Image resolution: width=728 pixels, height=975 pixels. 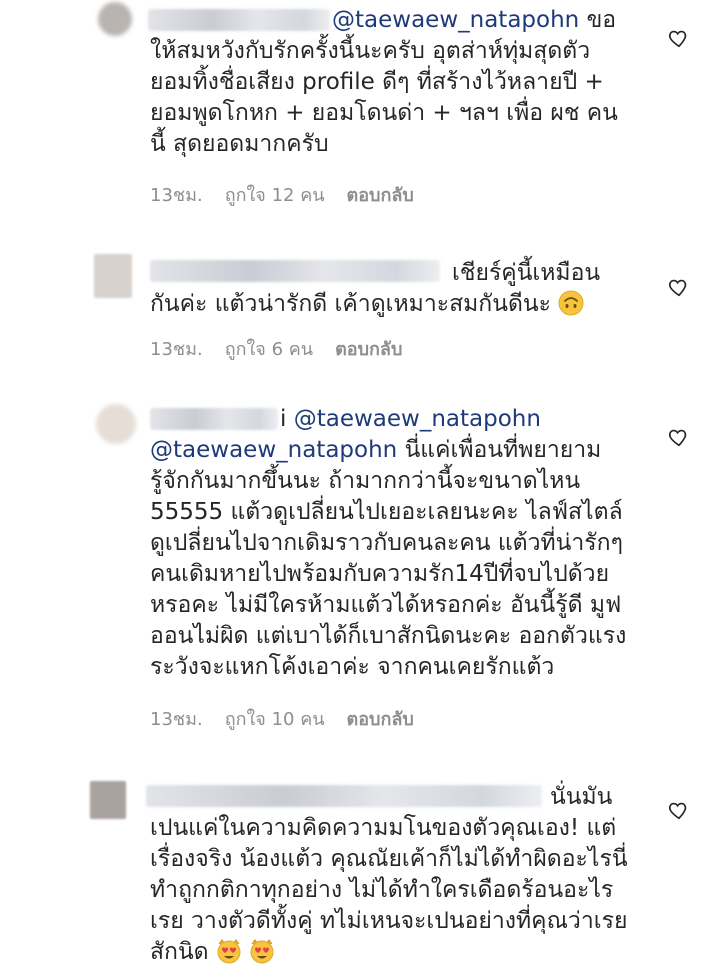 What do you see at coordinates (581, 797) in the screenshot?
I see `comment-line: นั่นมัน` at bounding box center [581, 797].